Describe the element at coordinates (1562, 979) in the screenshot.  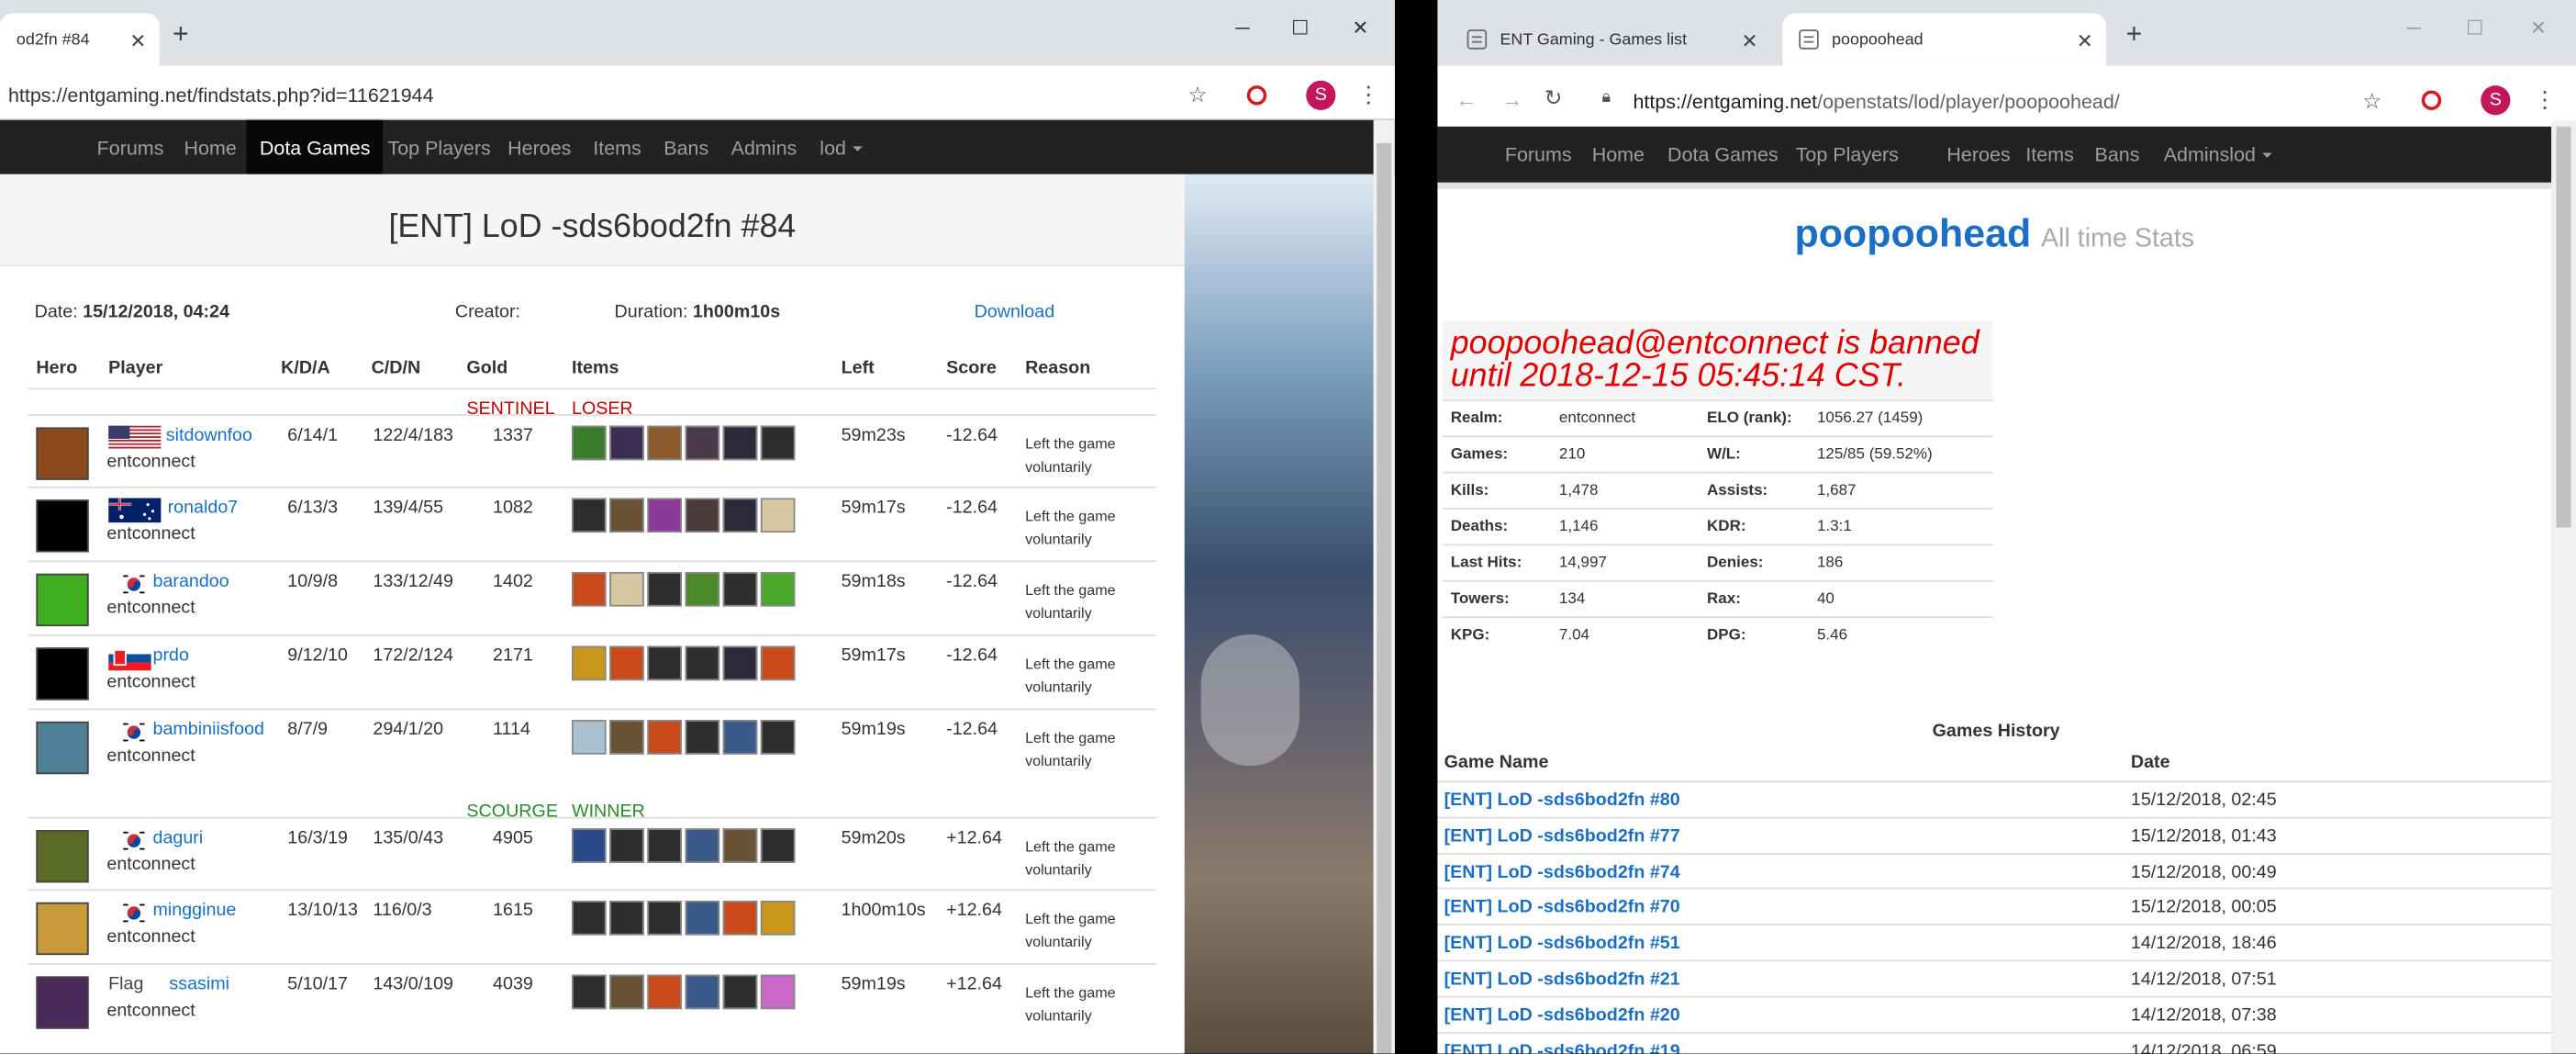
I see `game-link: [ENT] LoD -sds6bod2fn #21` at that location.